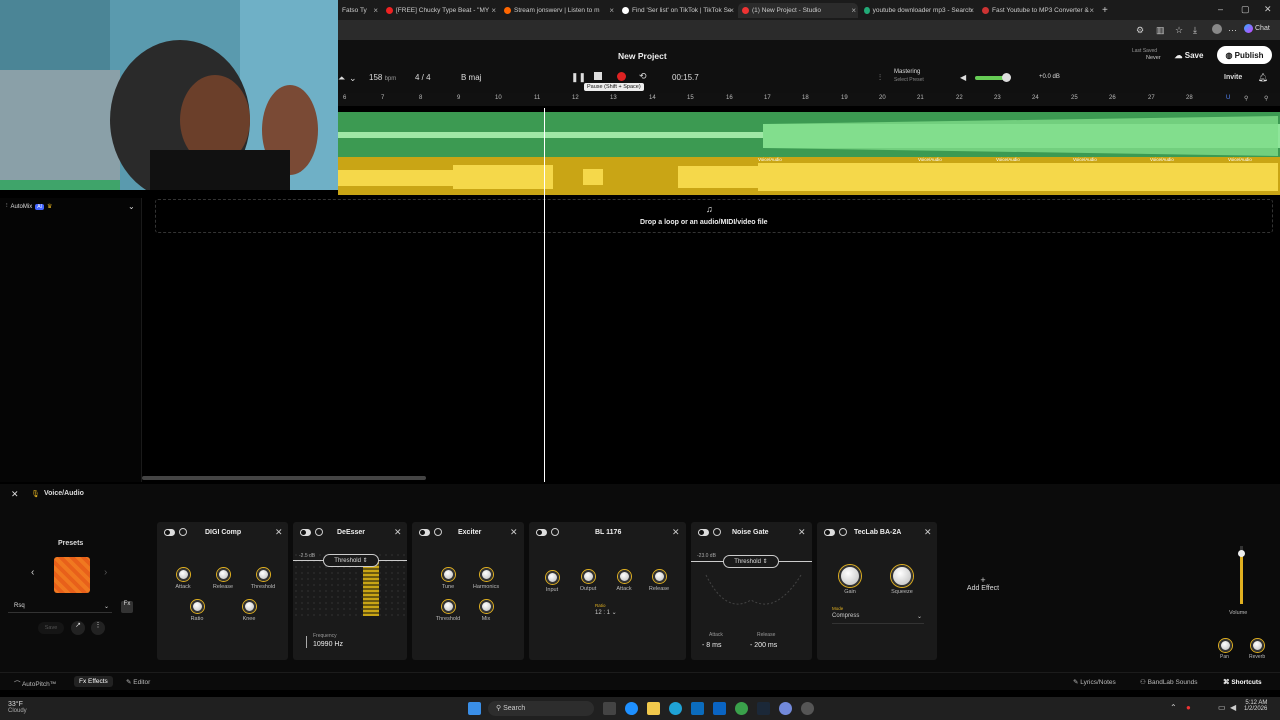 This screenshot has width=1280, height=720. Describe the element at coordinates (223, 574) in the screenshot. I see `release-knob` at that location.